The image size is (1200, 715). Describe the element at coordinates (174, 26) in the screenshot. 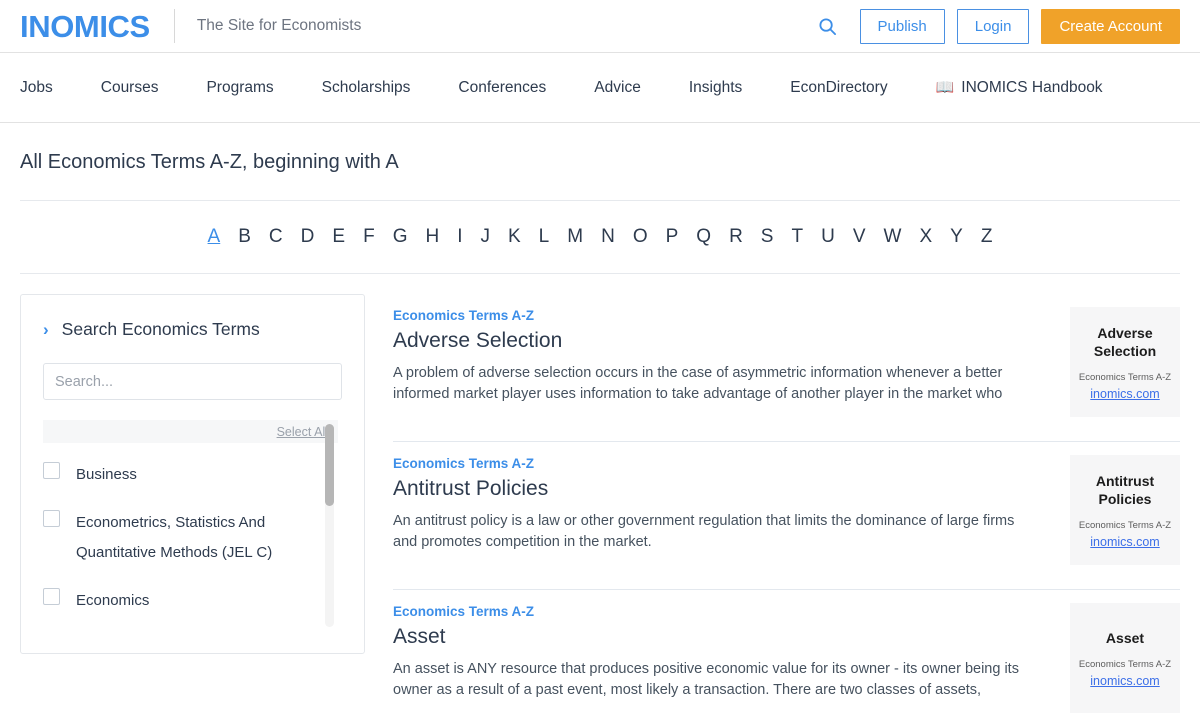

I see `logo-divider` at that location.